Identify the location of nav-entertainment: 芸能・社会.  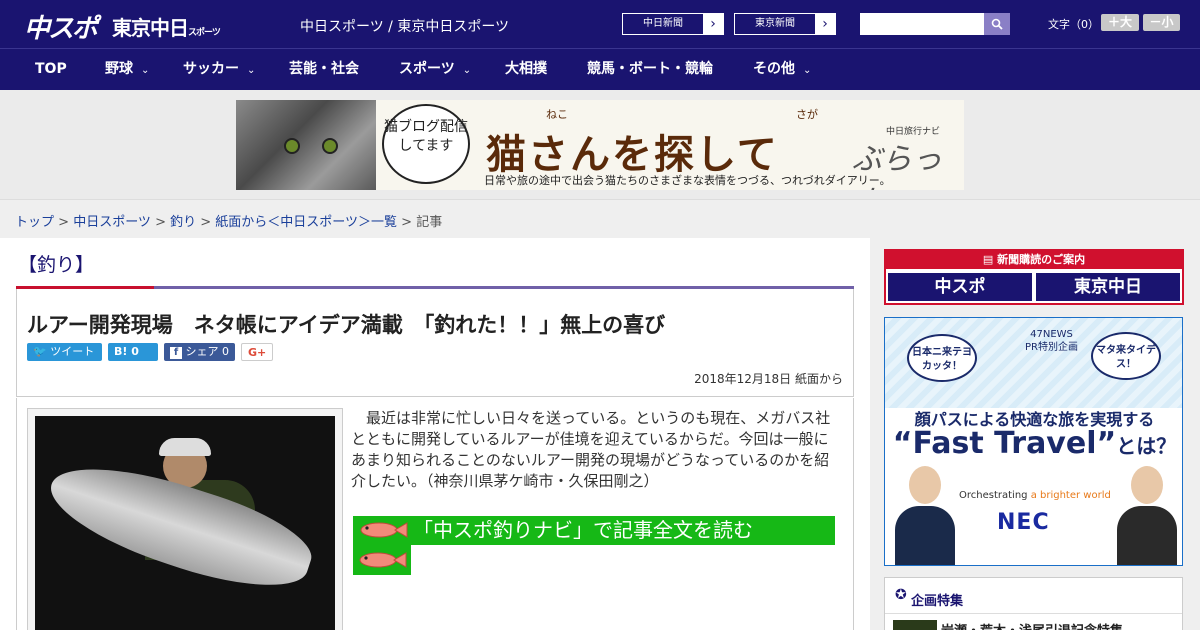
(324, 69).